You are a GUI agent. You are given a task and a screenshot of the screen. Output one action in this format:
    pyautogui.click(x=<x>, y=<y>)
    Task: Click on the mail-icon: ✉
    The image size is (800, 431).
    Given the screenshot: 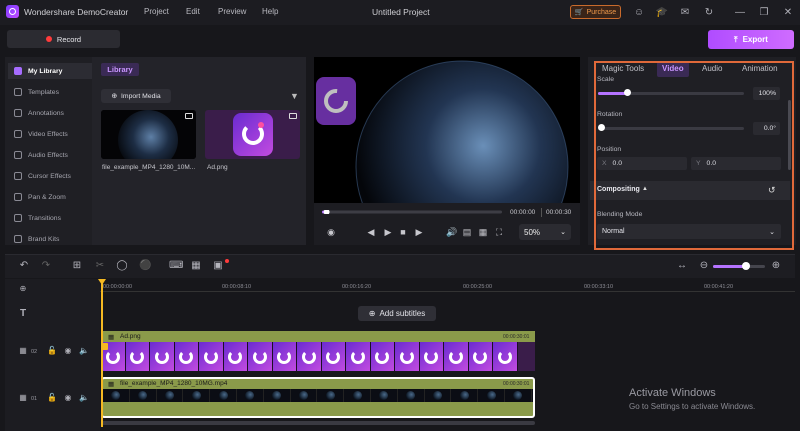 What is the action you would take?
    pyautogui.click(x=685, y=12)
    